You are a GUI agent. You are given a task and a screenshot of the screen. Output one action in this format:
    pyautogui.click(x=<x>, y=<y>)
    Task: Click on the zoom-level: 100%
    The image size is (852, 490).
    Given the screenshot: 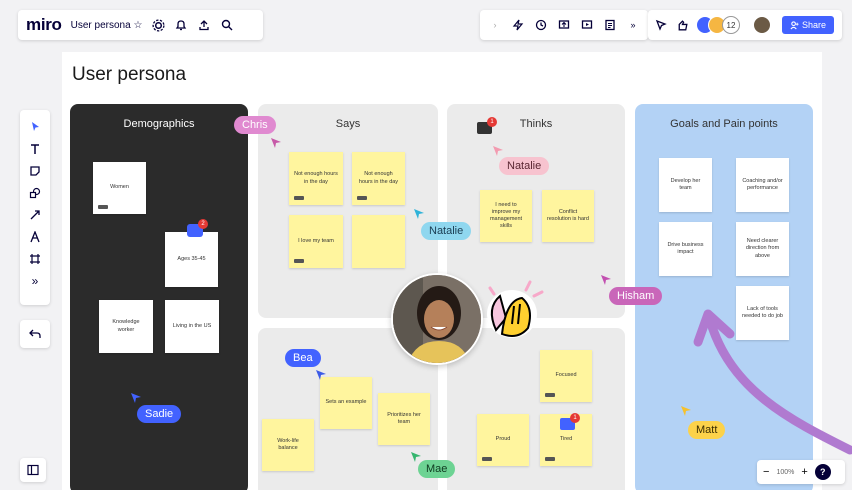 What is the action you would take?
    pyautogui.click(x=785, y=472)
    